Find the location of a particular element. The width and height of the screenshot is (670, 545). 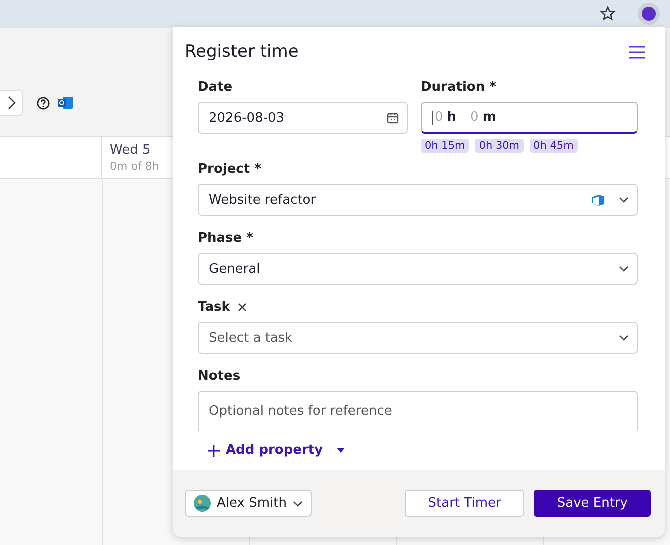

menu-icon is located at coordinates (637, 52).